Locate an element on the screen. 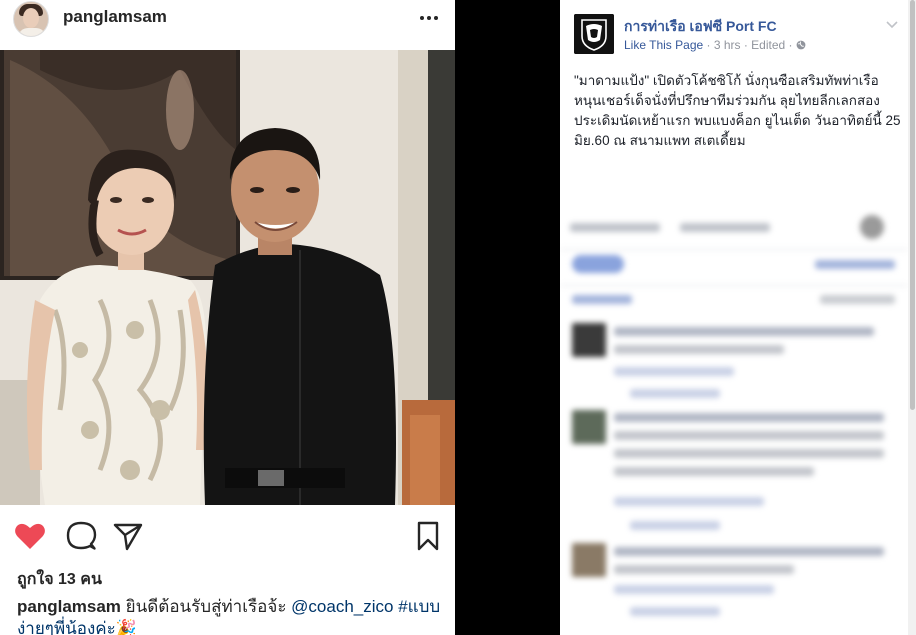  caption-username: panglamsam is located at coordinates (69, 606).